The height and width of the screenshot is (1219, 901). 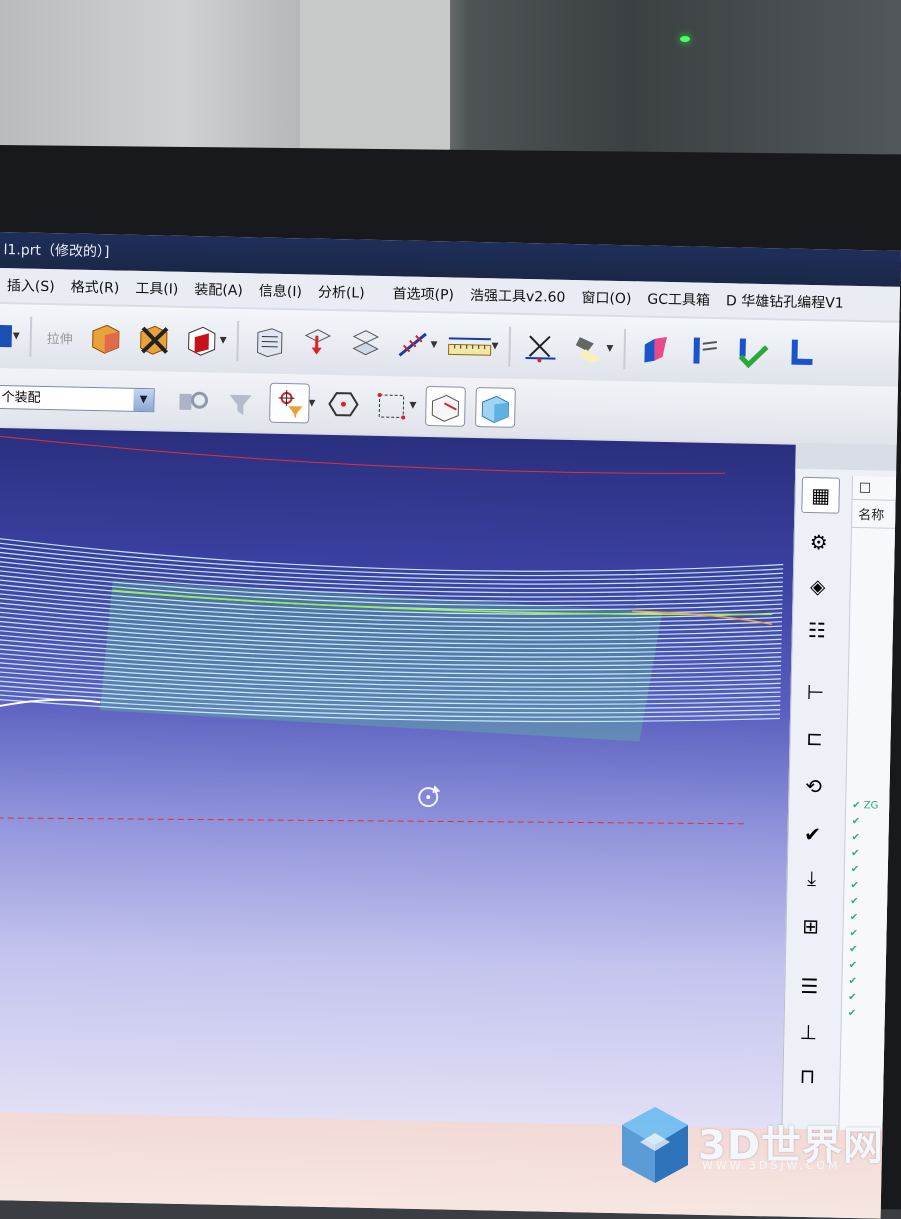 What do you see at coordinates (143, 400) in the screenshot?
I see `chevron-down-icon: ▼` at bounding box center [143, 400].